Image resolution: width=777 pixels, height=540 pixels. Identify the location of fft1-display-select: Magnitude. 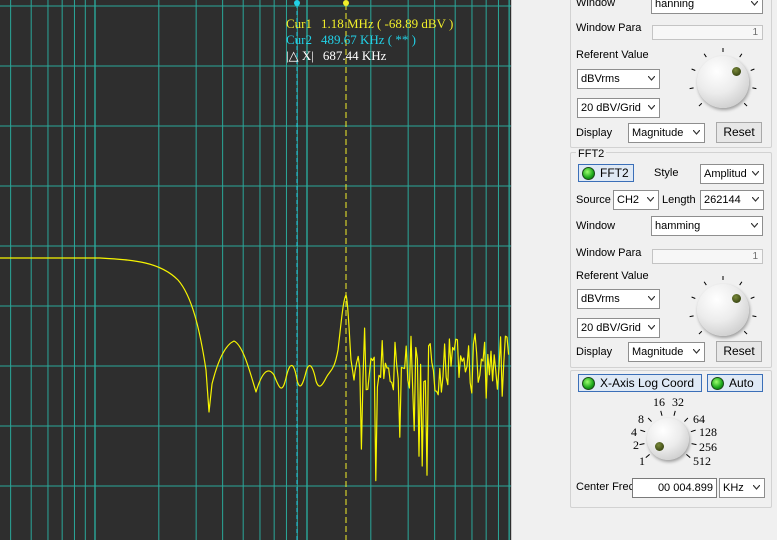
(666, 133).